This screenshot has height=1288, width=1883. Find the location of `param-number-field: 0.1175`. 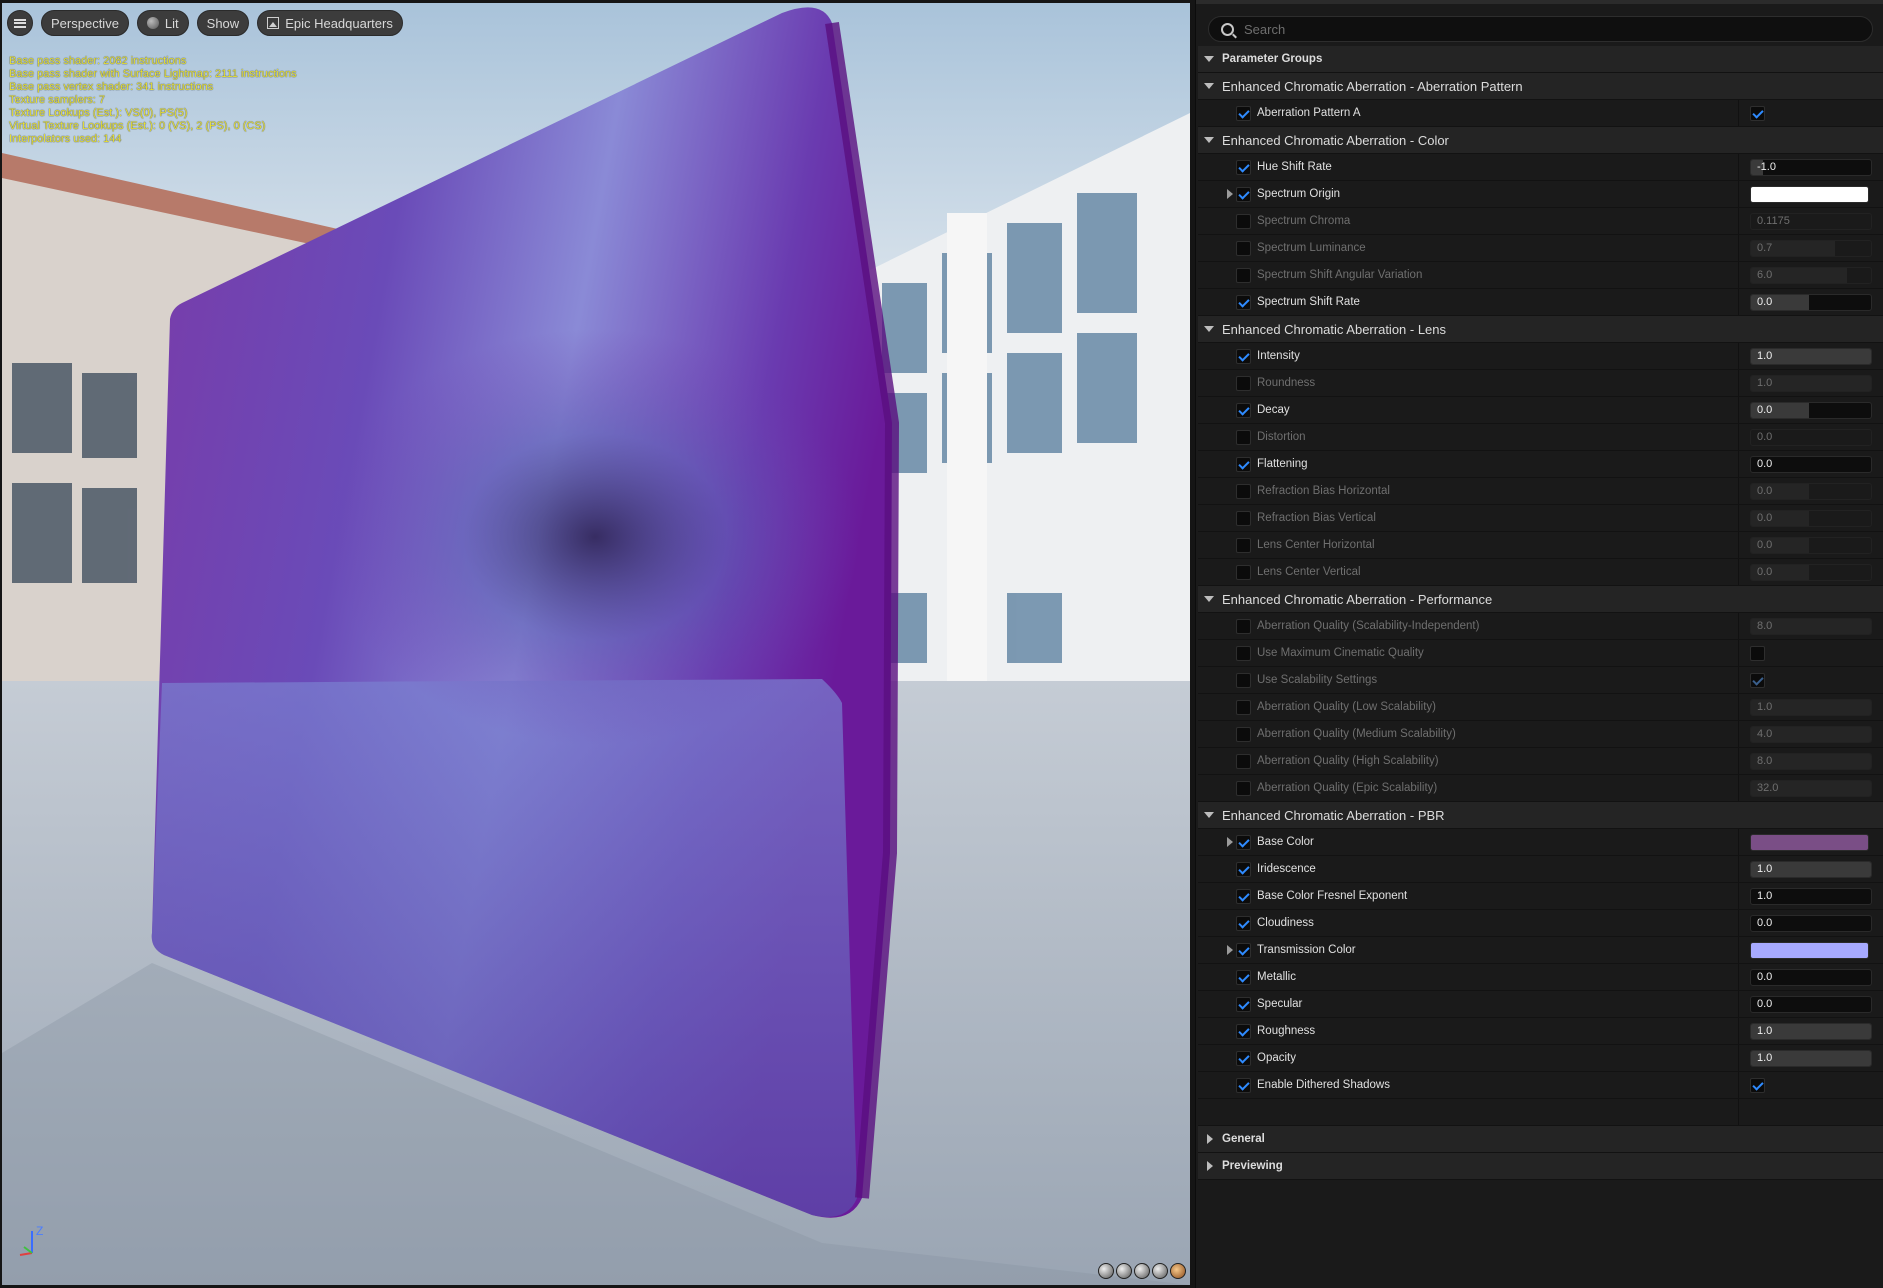

param-number-field: 0.1175 is located at coordinates (1811, 221).